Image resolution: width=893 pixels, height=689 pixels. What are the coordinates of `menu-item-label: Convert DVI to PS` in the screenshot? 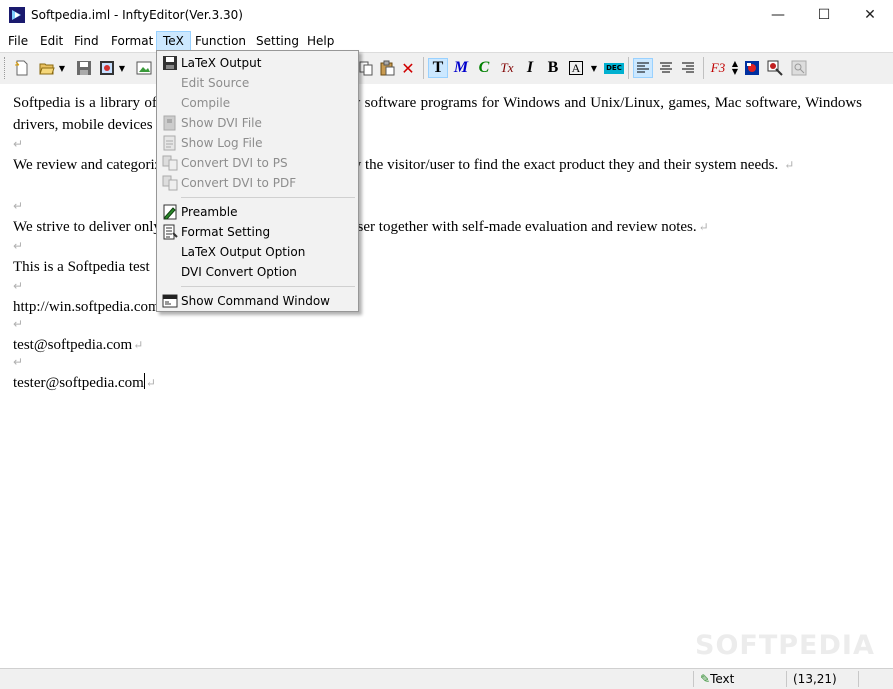 It's located at (234, 163).